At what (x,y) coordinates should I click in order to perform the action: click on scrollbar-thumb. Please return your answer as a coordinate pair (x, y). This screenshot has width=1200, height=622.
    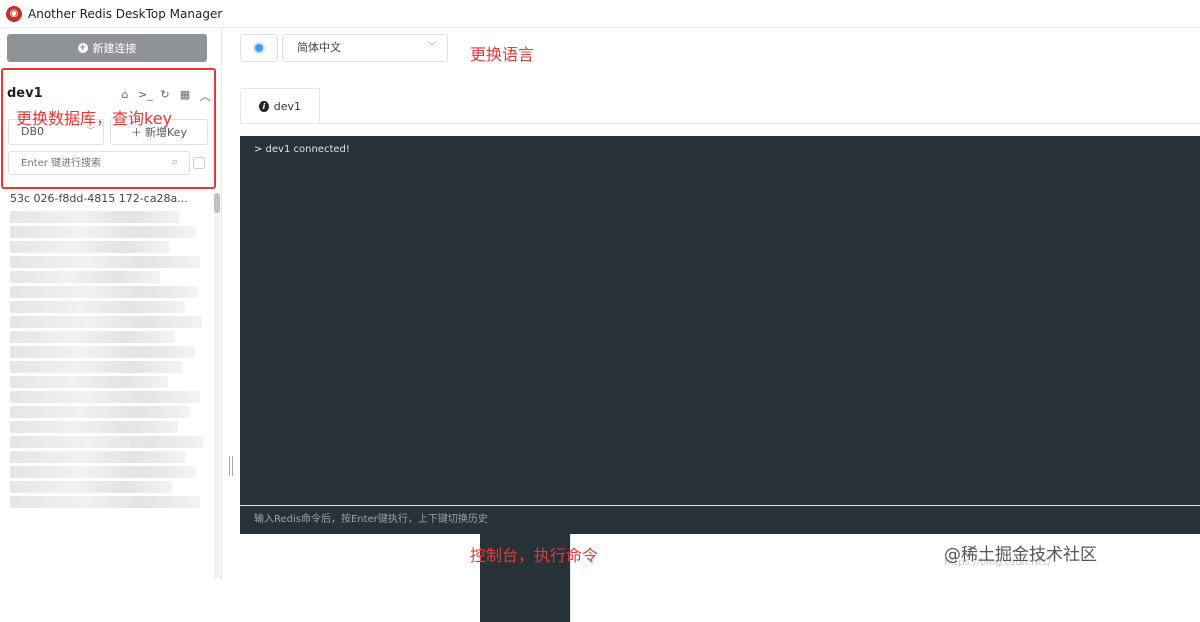
    Looking at the image, I should click on (217, 203).